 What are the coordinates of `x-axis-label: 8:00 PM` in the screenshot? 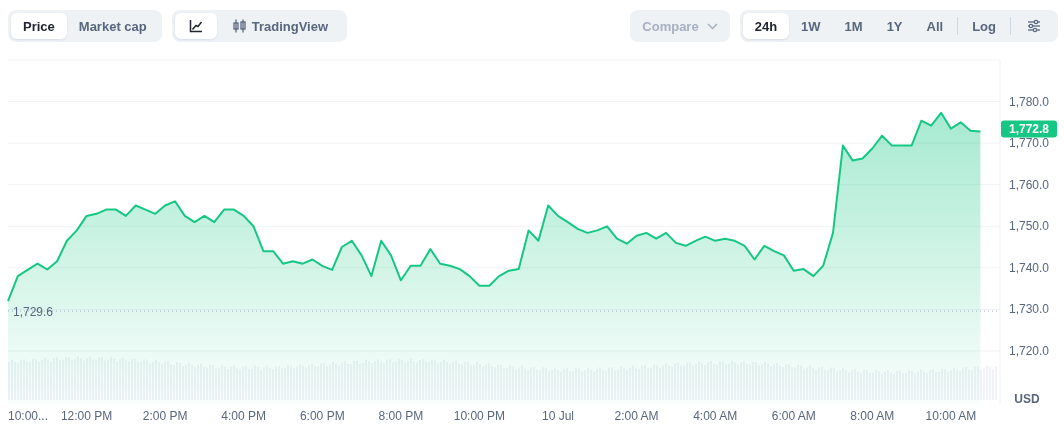 It's located at (401, 416).